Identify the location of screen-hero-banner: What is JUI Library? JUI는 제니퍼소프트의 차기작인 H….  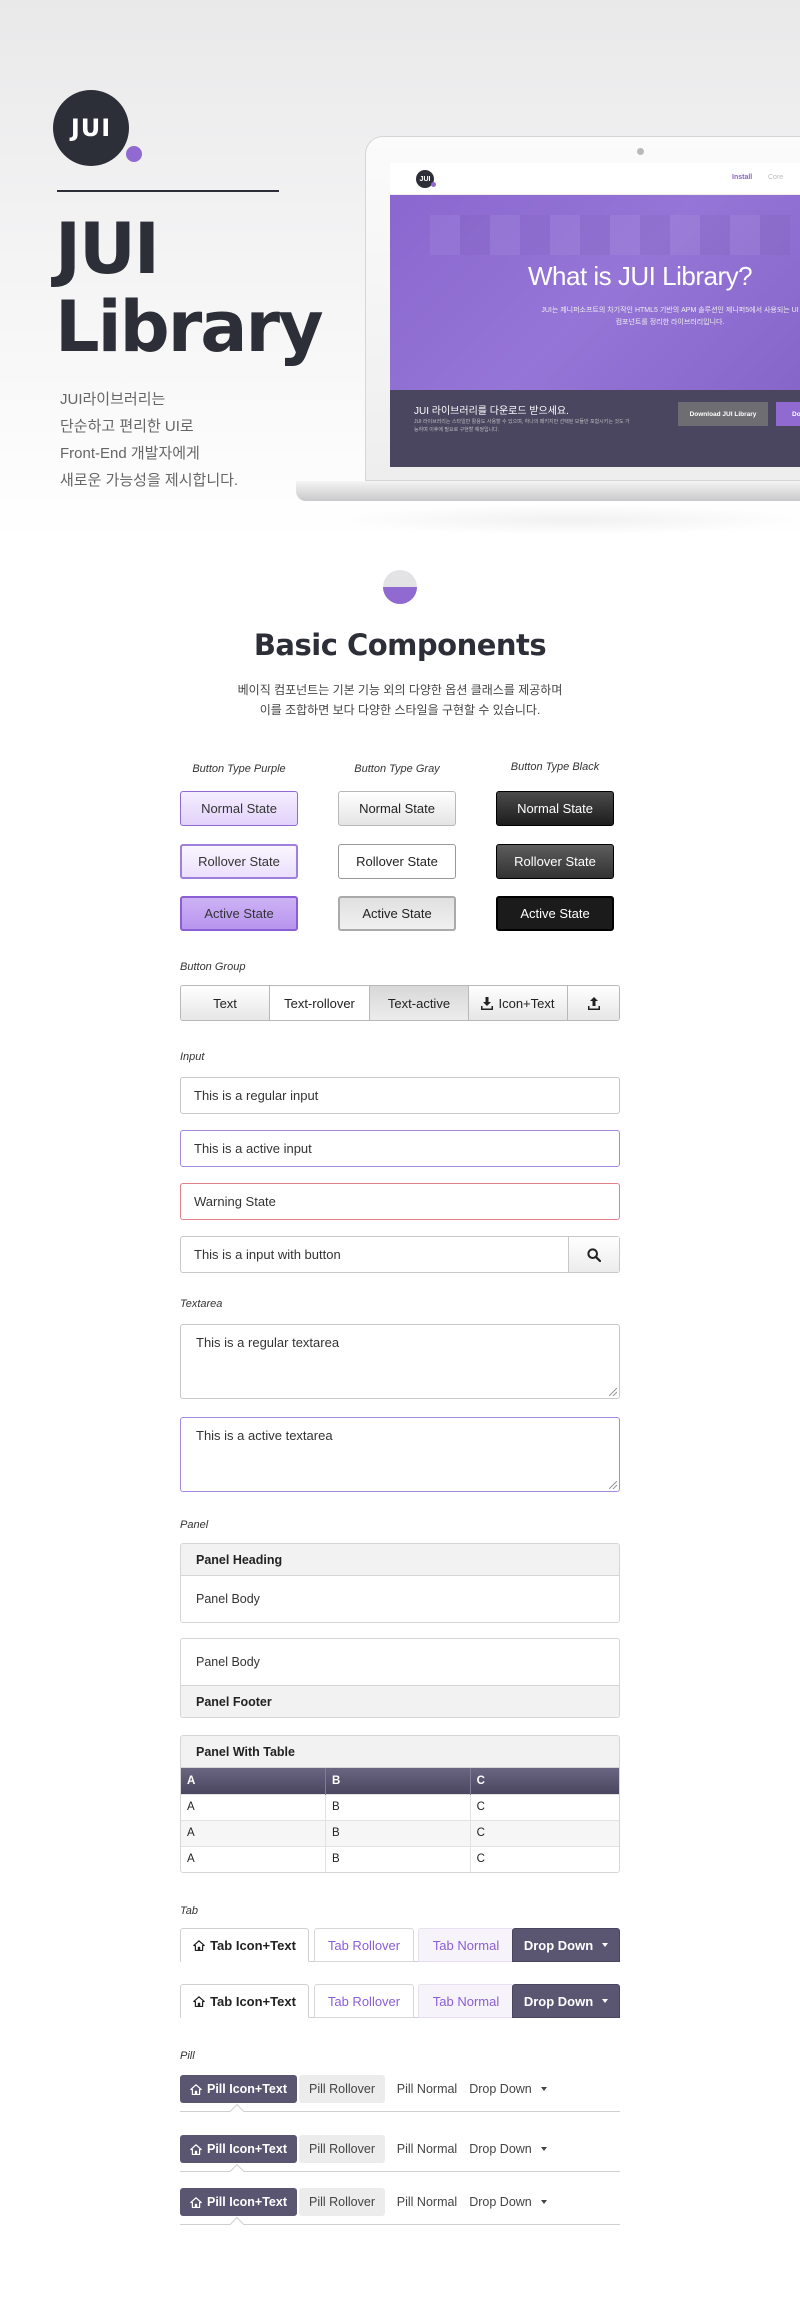
(595, 292).